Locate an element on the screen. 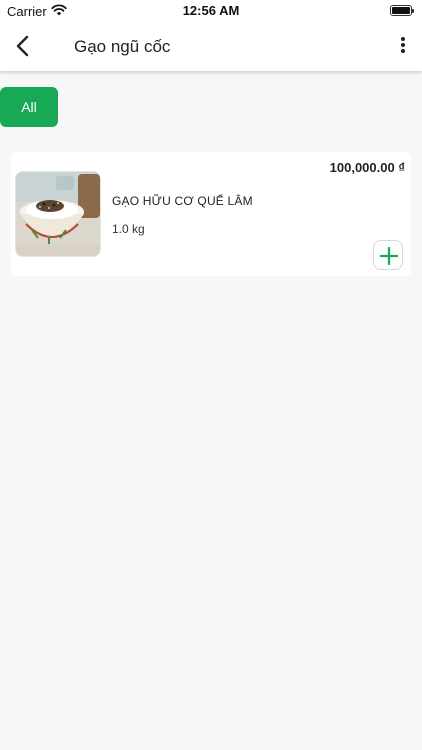 The height and width of the screenshot is (750, 422). add-to-cart-button is located at coordinates (388, 255).